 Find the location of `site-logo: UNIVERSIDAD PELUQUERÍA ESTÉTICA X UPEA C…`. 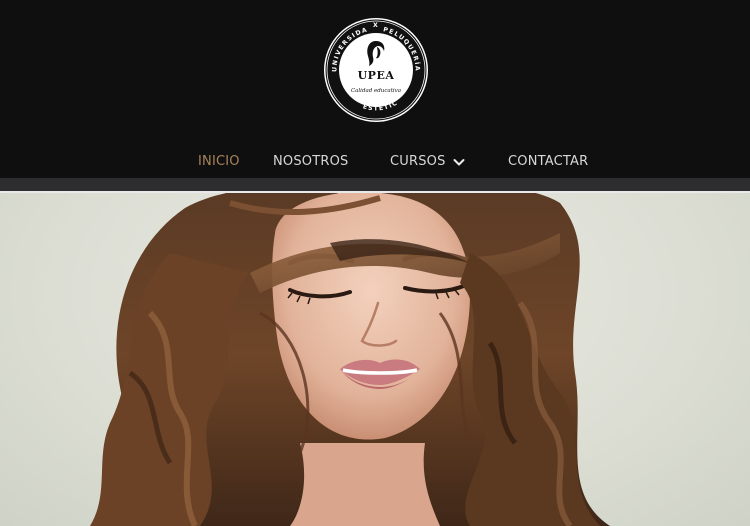

site-logo: UNIVERSIDAD PELUQUERÍA ESTÉTICA X UPEA C… is located at coordinates (376, 70).